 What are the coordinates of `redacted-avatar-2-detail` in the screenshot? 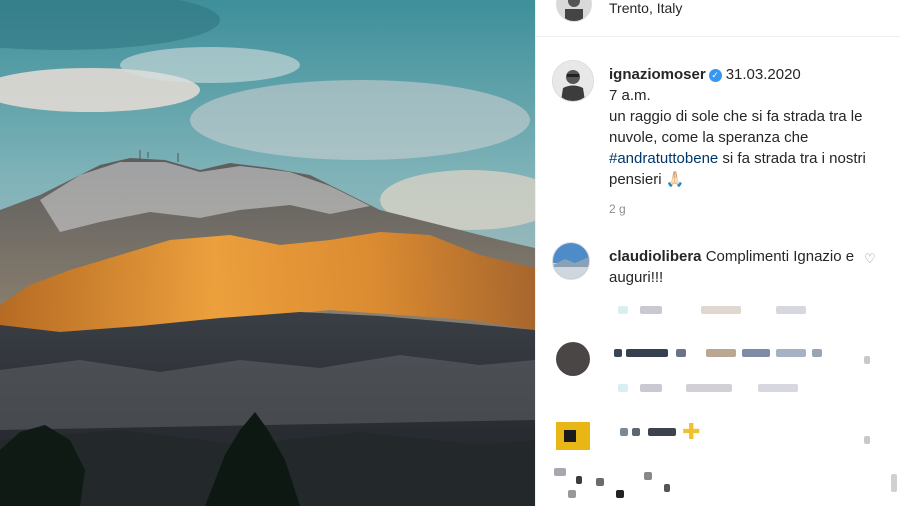 It's located at (570, 436).